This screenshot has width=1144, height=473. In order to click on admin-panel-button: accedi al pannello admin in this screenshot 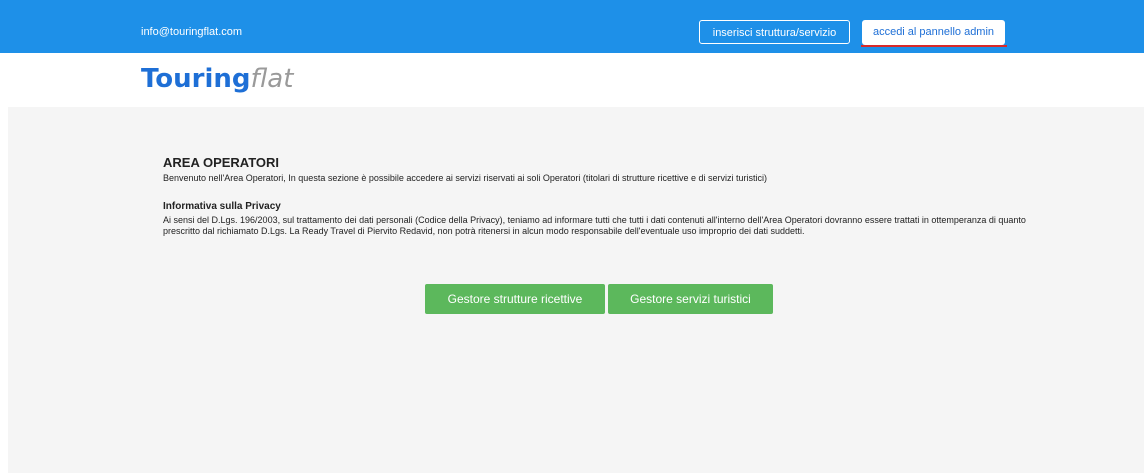, I will do `click(933, 32)`.